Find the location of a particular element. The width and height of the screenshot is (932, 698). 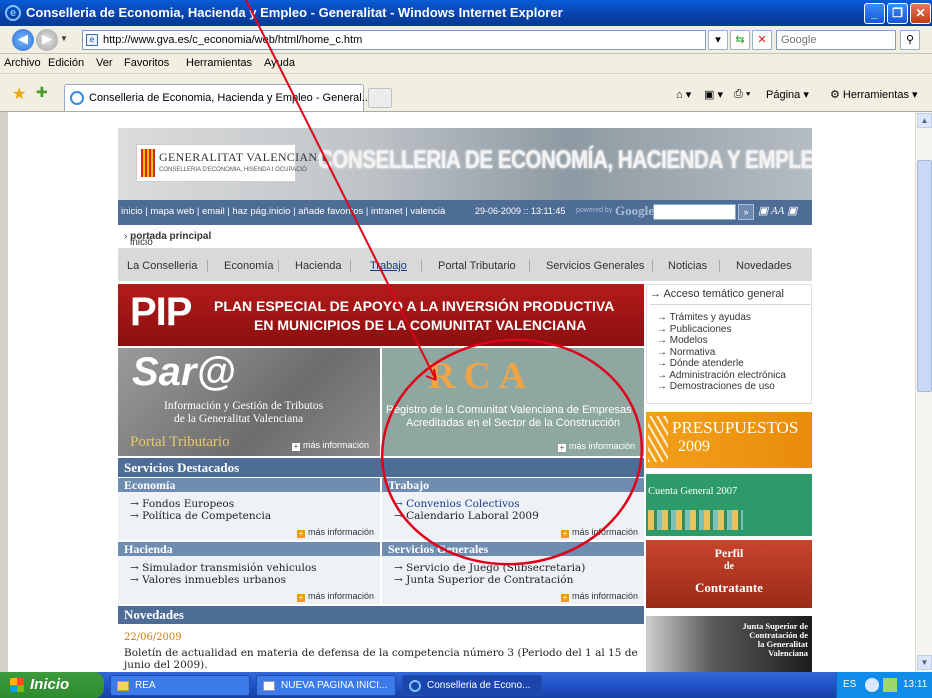

nav-novedades: Novedades is located at coordinates (764, 266).